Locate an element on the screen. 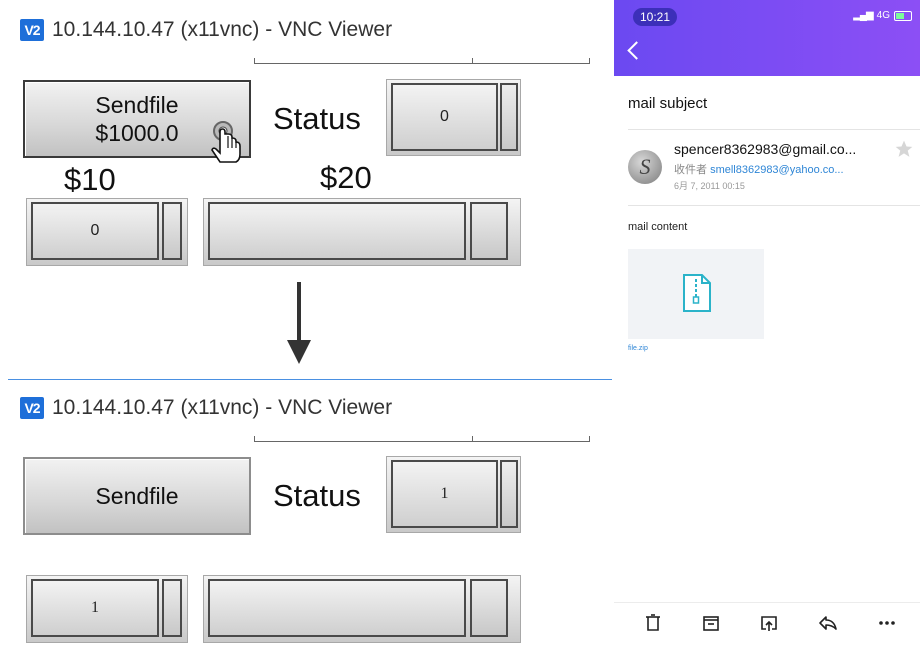  reply-icon is located at coordinates (828, 623).